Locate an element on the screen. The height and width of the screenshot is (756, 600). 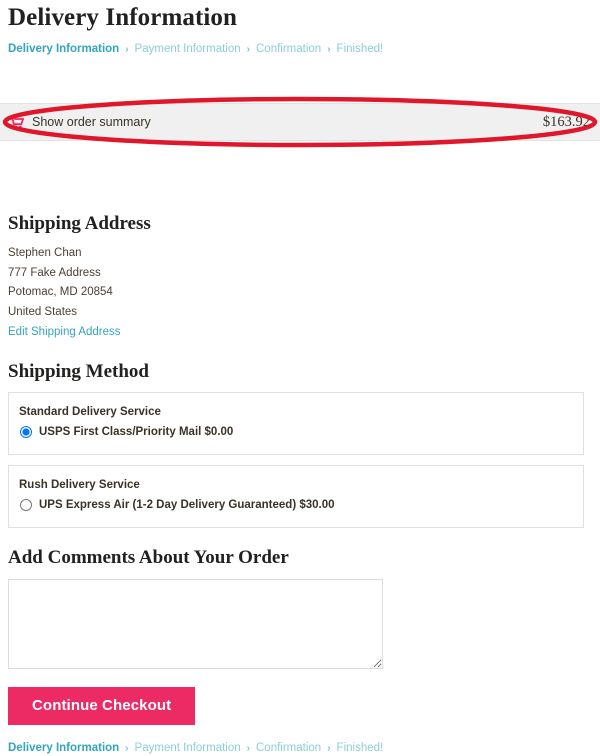
shipping-option-usps-first-class: USPS First Class/Priority Mail $0.00 is located at coordinates (296, 432).